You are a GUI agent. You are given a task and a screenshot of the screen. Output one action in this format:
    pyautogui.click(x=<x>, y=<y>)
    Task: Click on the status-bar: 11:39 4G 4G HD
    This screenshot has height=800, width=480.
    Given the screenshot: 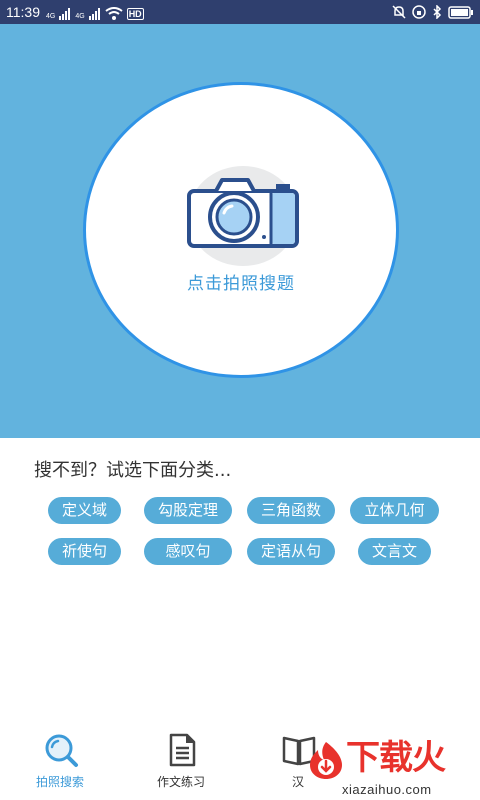 What is the action you would take?
    pyautogui.click(x=240, y=12)
    